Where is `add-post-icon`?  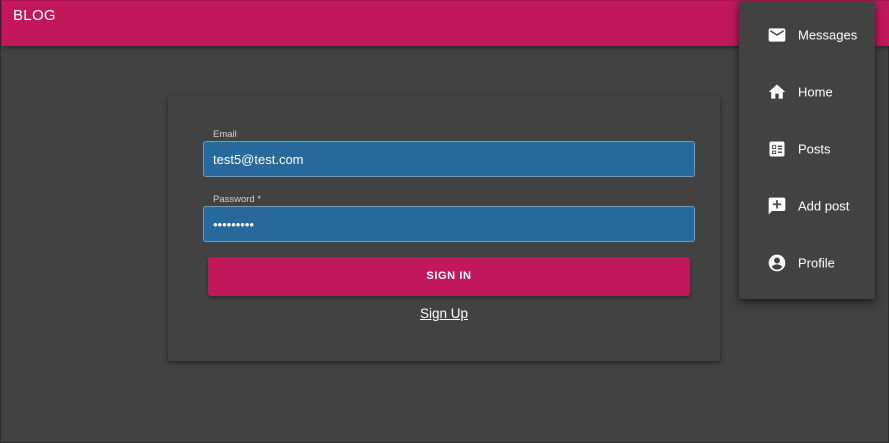 add-post-icon is located at coordinates (777, 205).